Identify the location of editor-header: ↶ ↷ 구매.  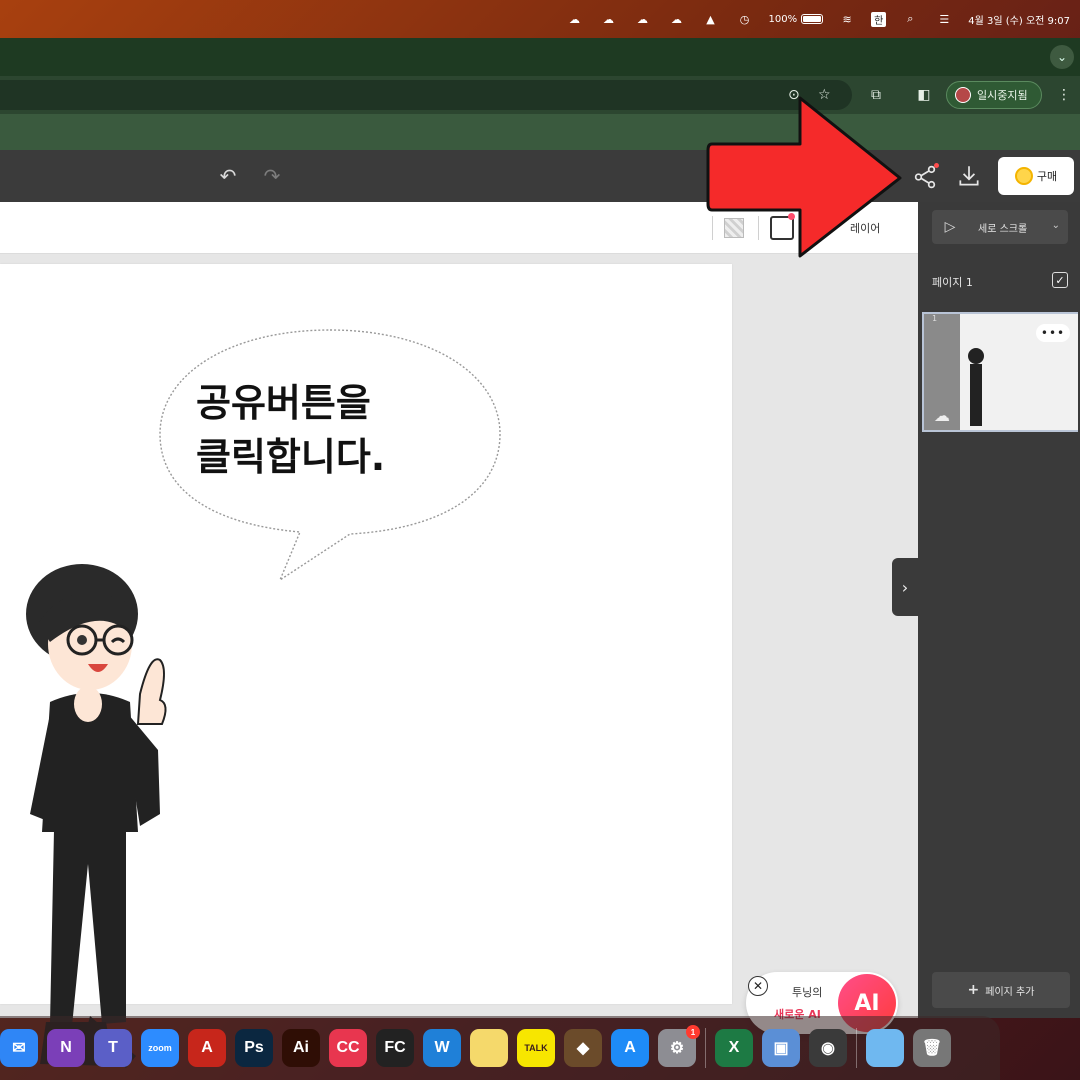
(540, 176).